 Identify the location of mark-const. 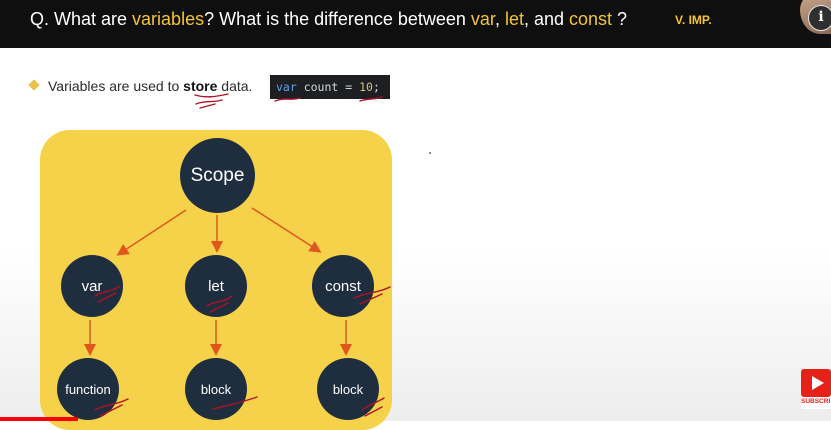
(372, 295).